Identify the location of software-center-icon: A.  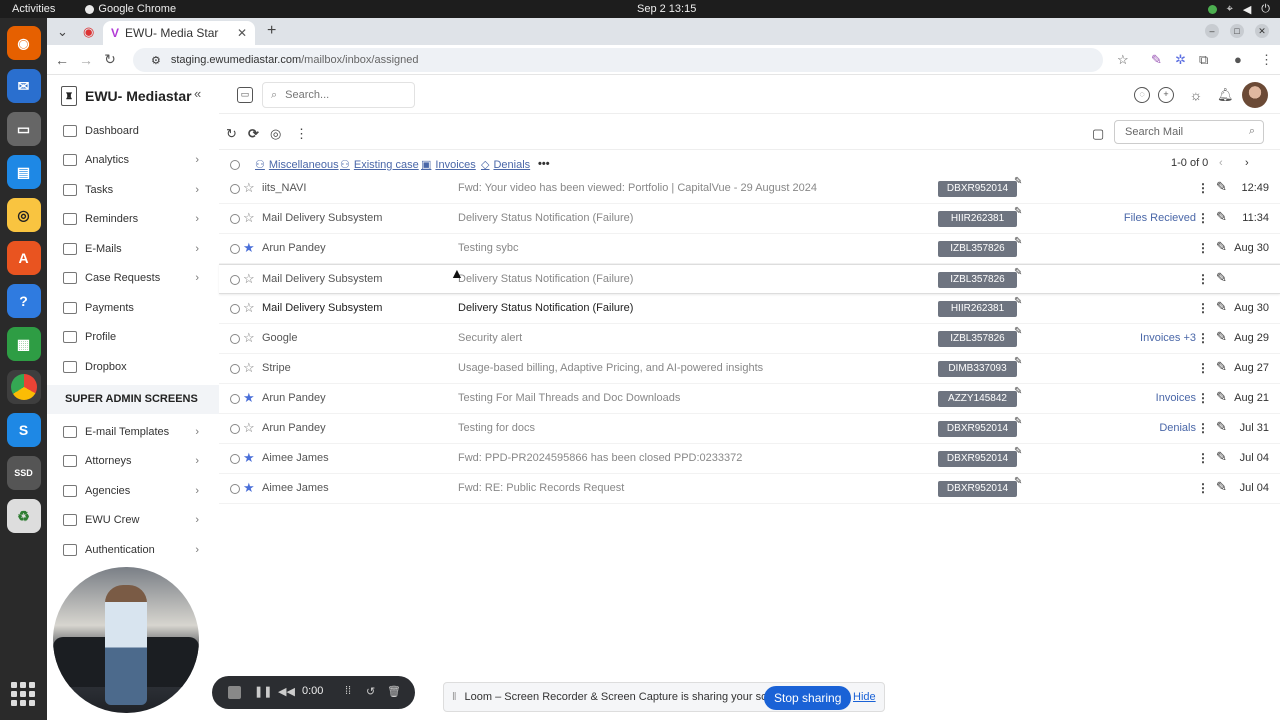
(23, 258).